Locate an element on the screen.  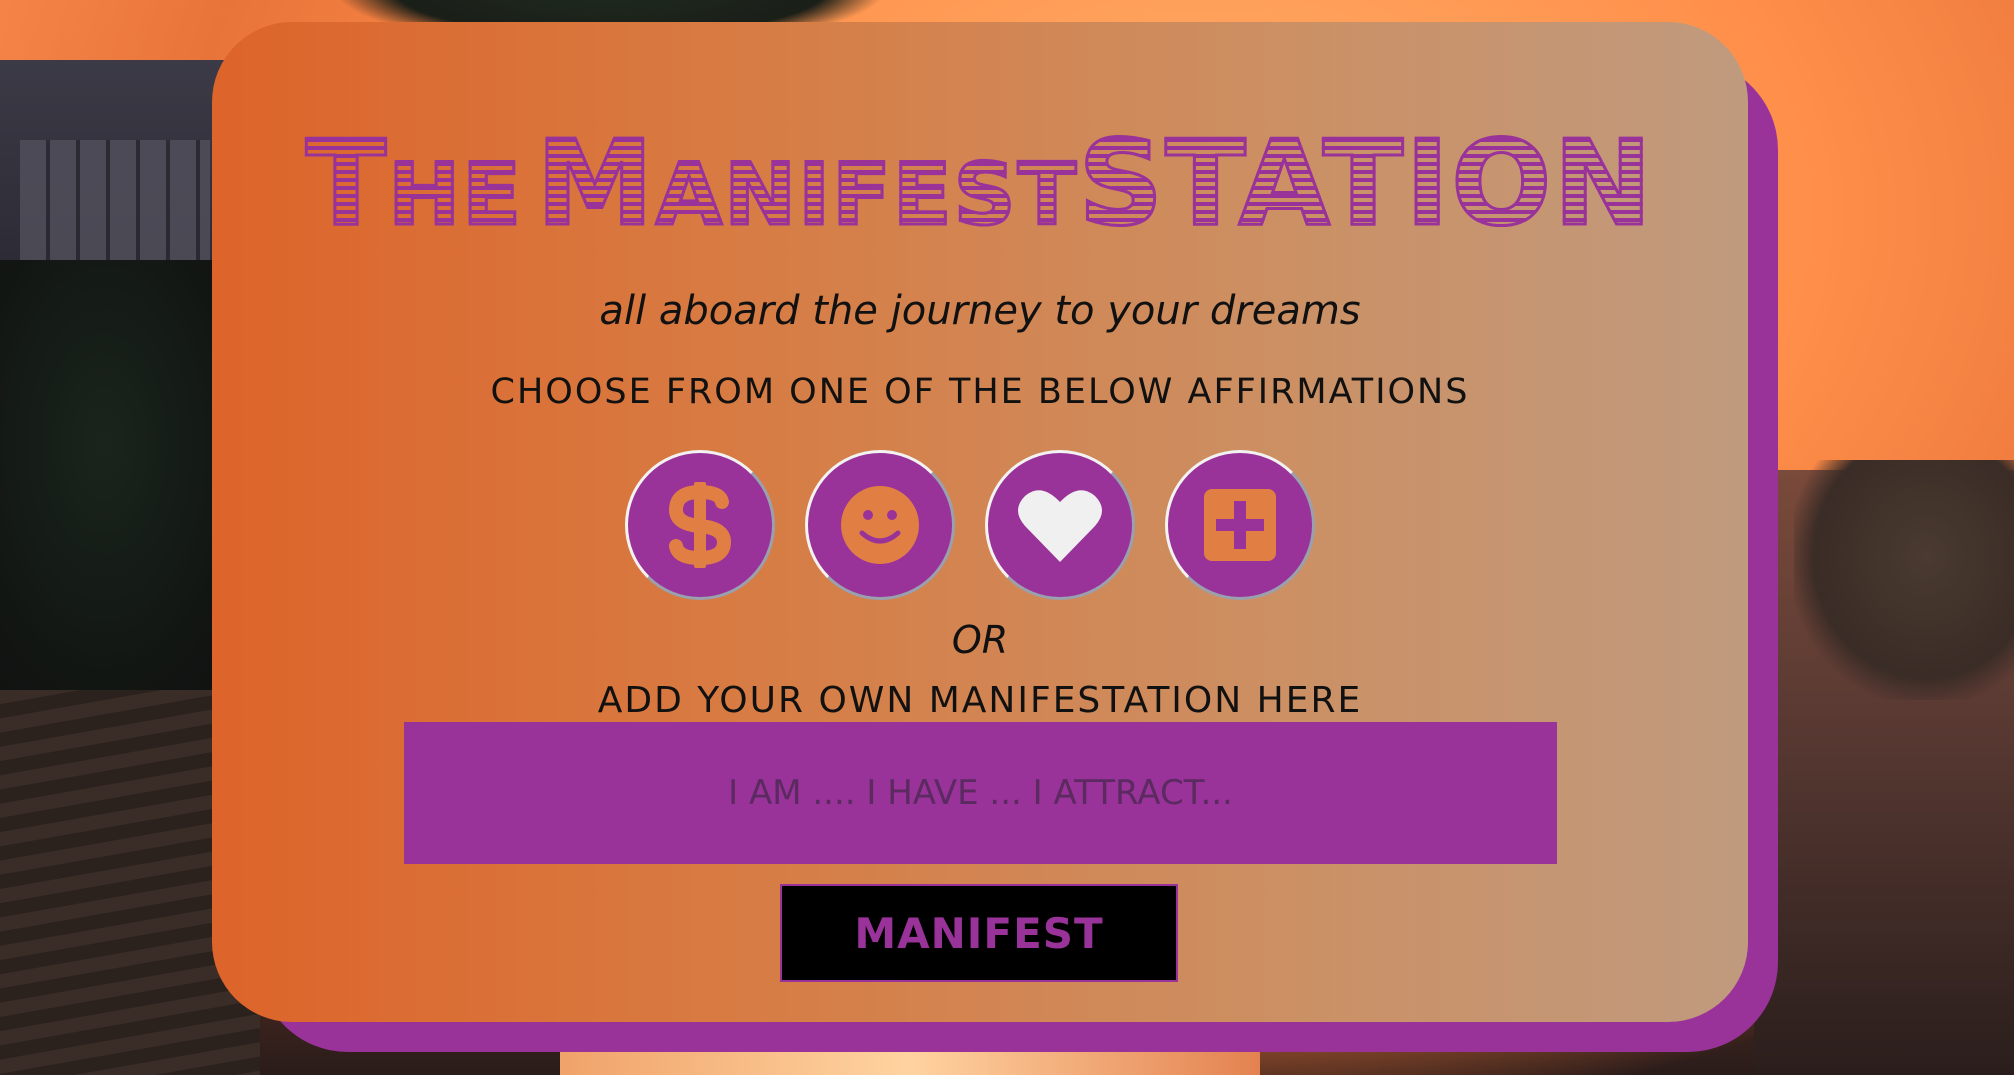
title-part: T is located at coordinates (346, 183).